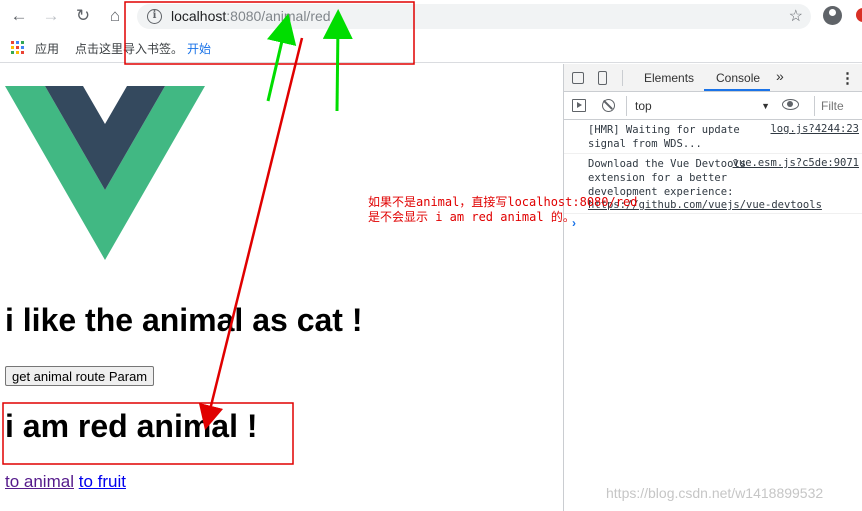  What do you see at coordinates (51, 16) in the screenshot?
I see `forward-icon: →` at bounding box center [51, 16].